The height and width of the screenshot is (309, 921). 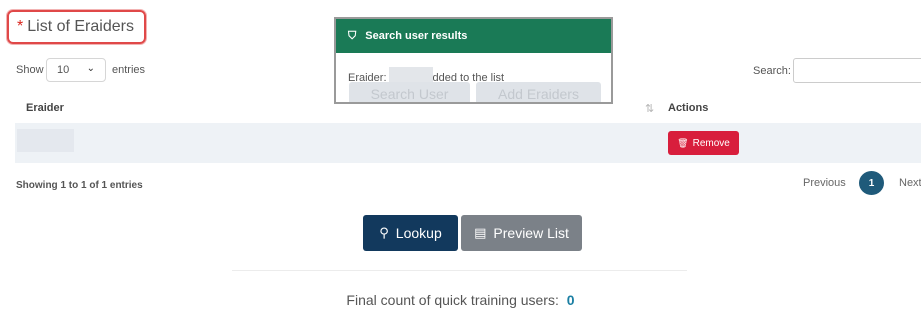 What do you see at coordinates (857, 70) in the screenshot?
I see `search-input` at bounding box center [857, 70].